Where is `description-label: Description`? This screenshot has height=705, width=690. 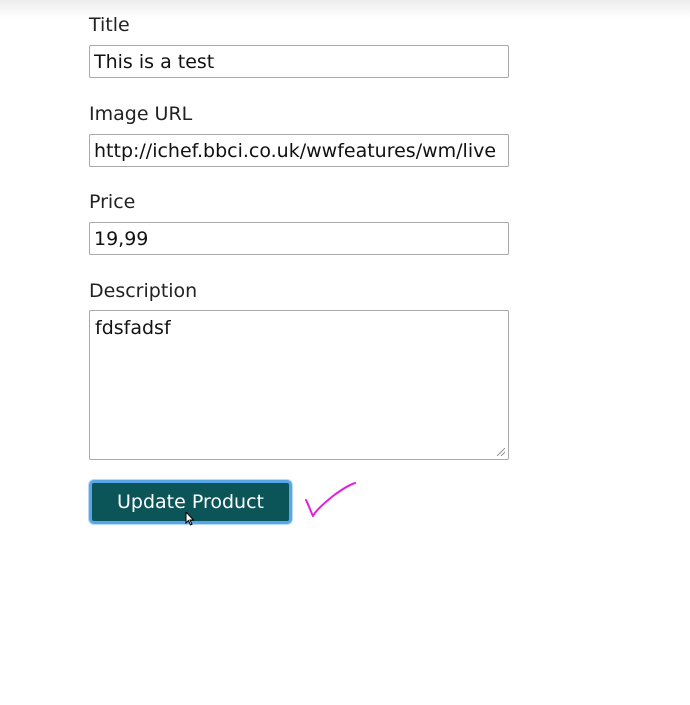
description-label: Description is located at coordinates (143, 291).